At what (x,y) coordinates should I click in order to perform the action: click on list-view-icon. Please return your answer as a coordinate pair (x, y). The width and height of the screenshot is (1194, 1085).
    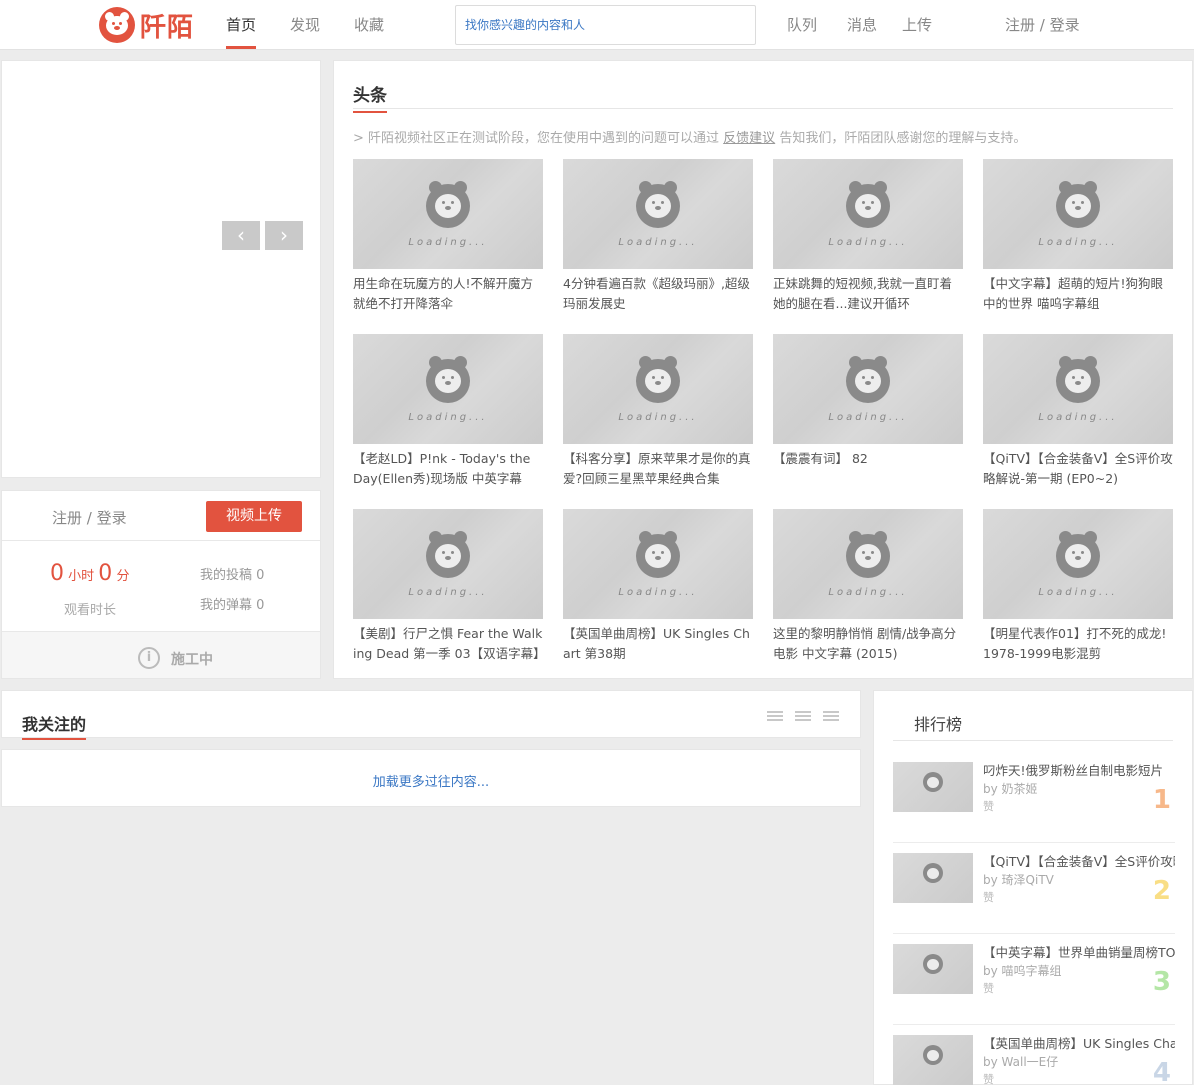
    Looking at the image, I should click on (775, 716).